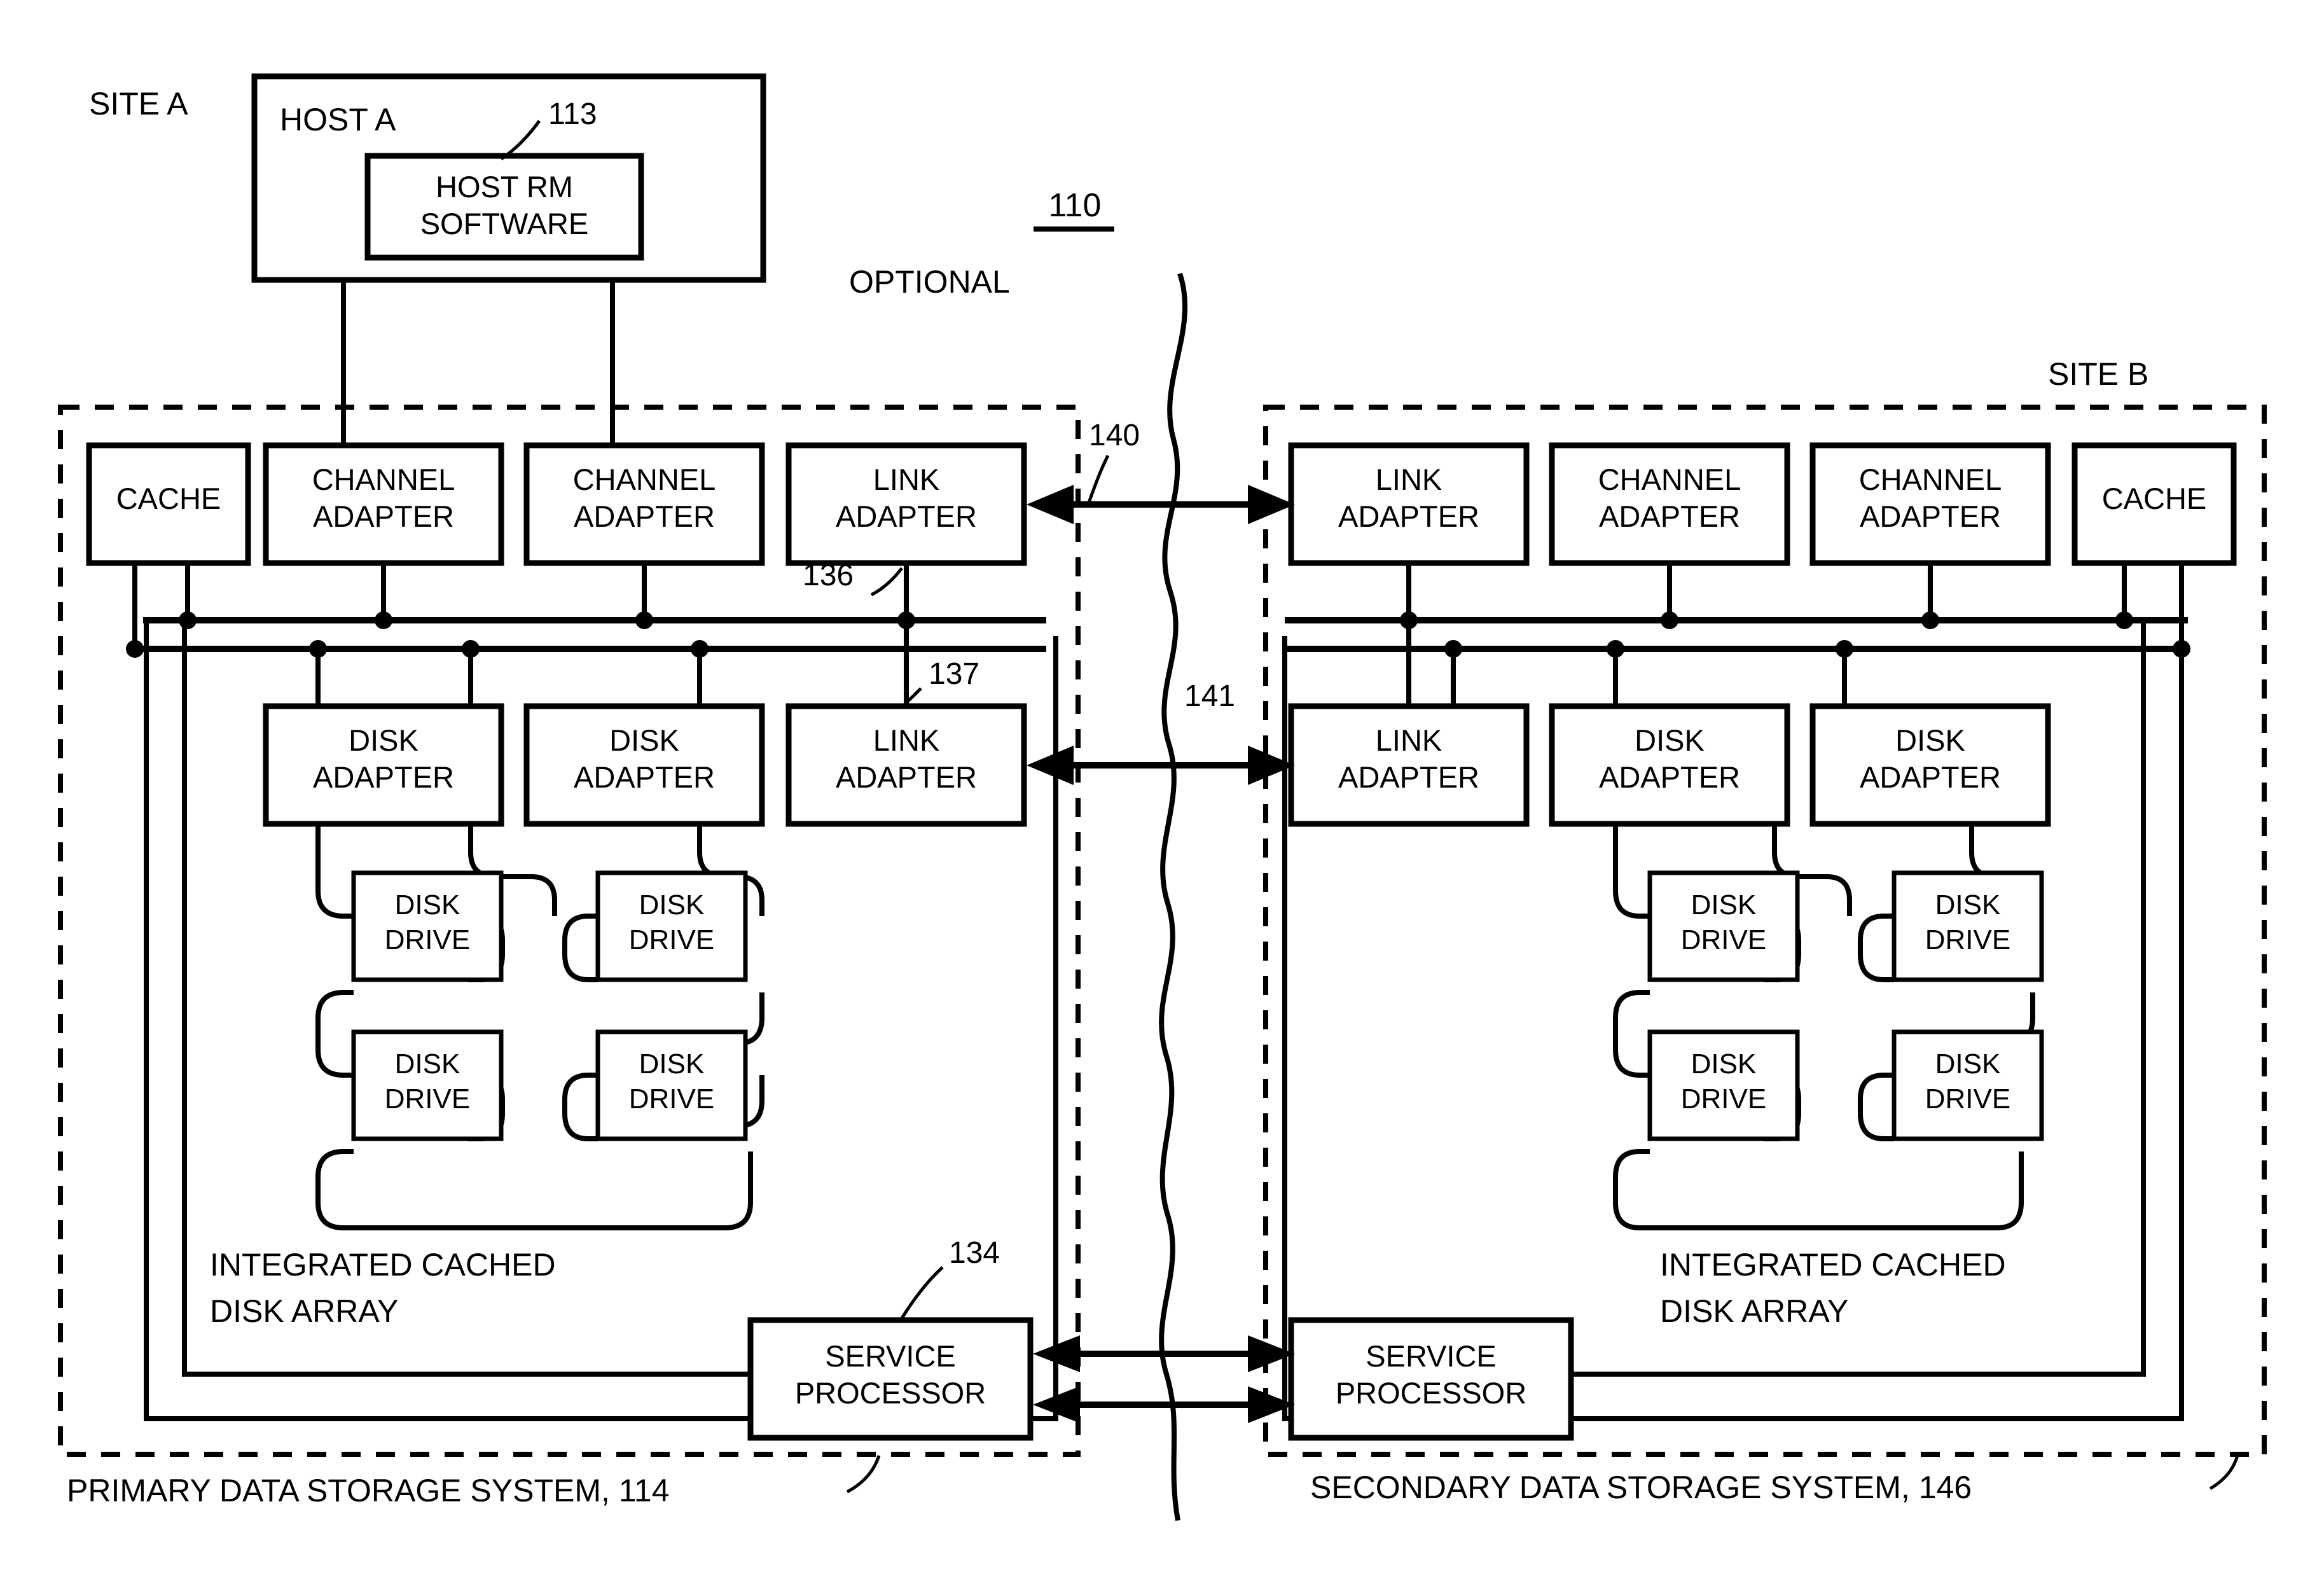  I want to click on ref-140-leader, so click(1098, 479).